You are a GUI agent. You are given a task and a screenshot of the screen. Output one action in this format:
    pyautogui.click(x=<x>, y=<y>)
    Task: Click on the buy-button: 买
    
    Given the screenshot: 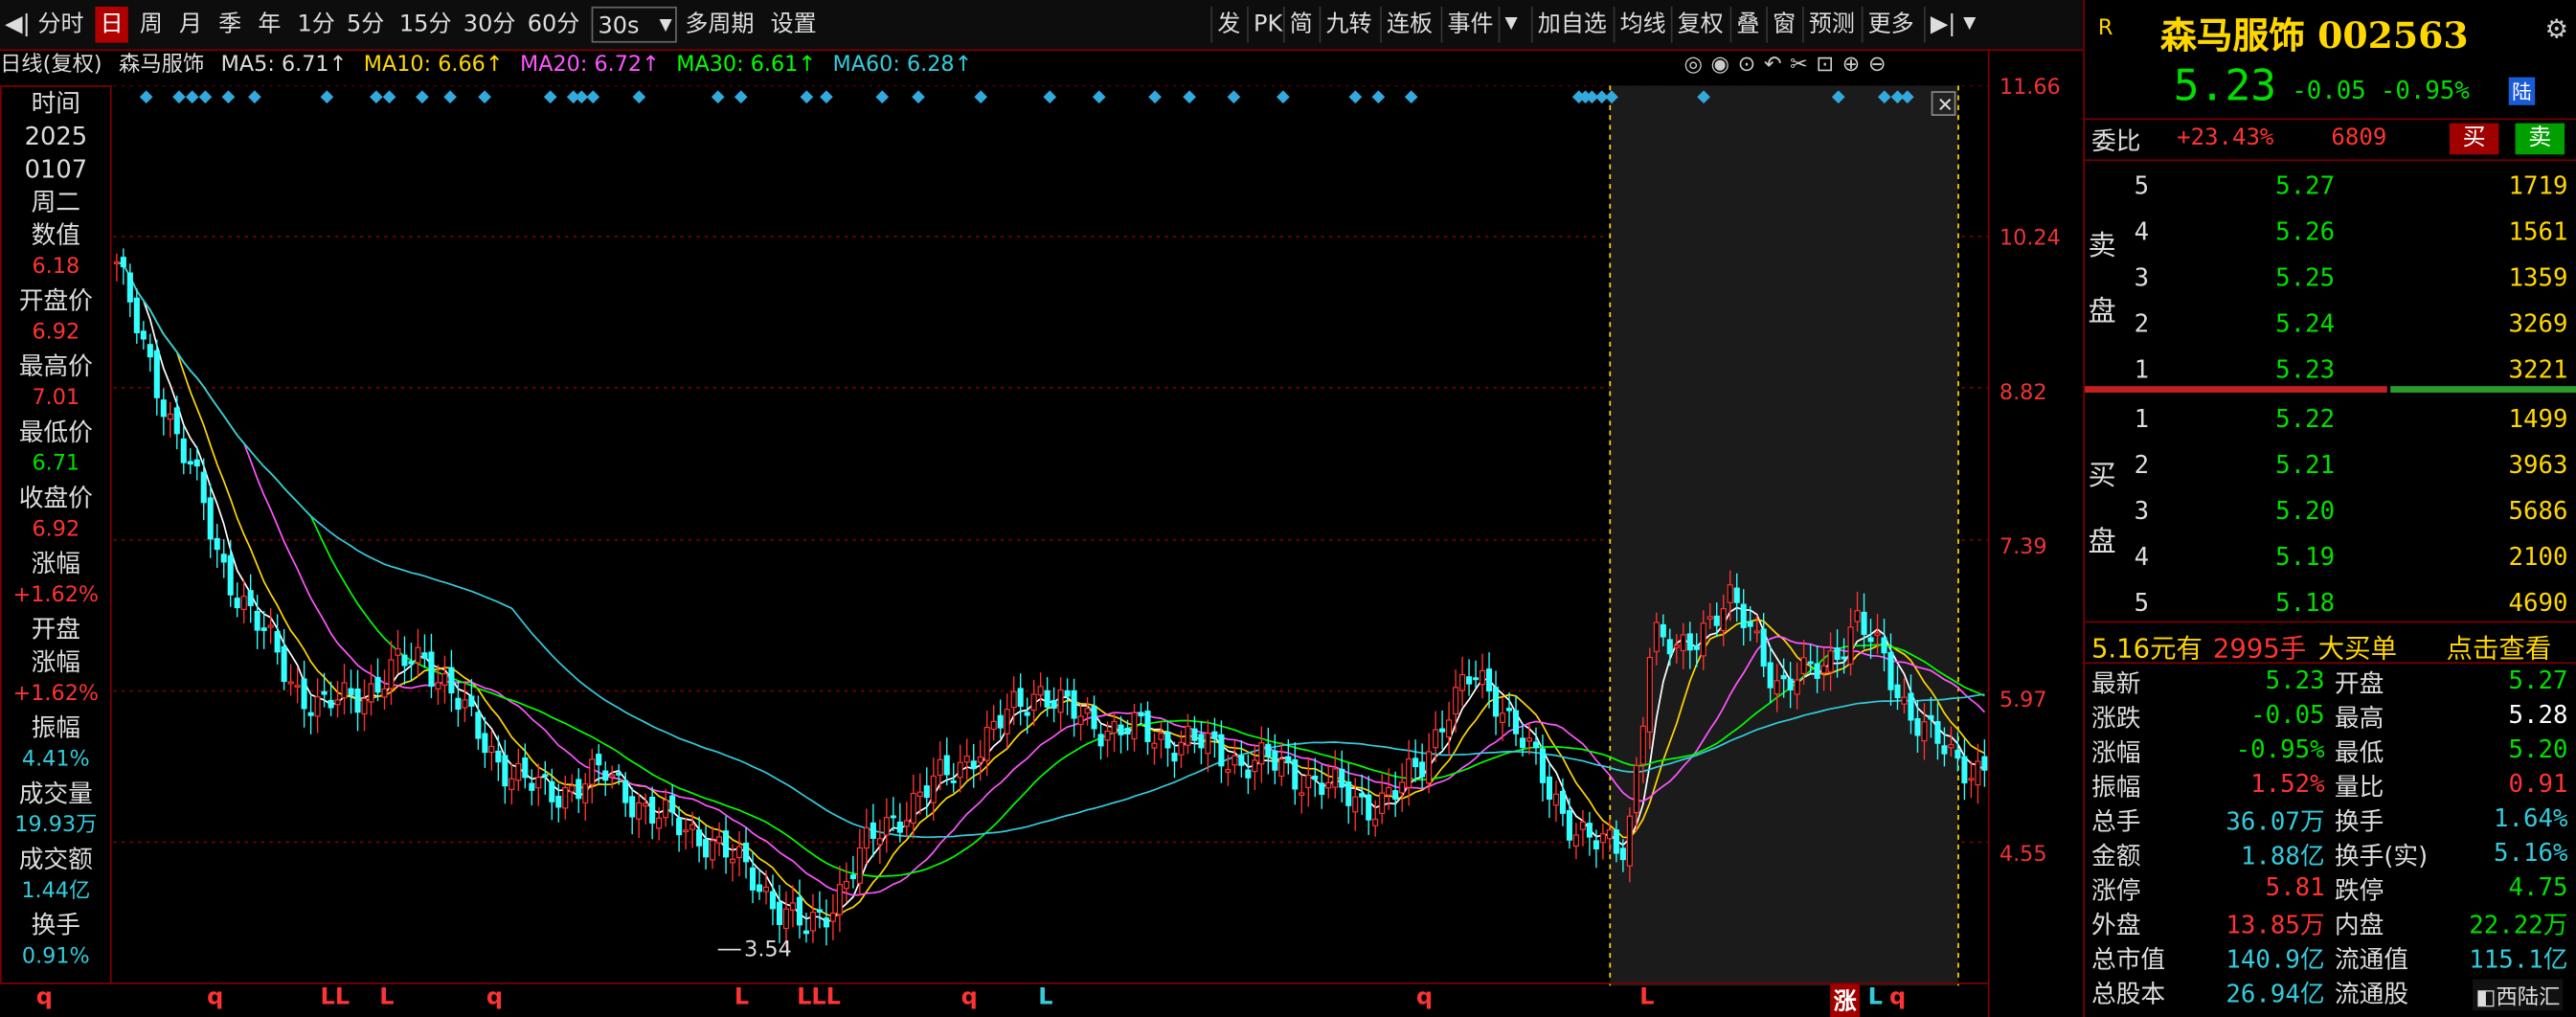 What is the action you would take?
    pyautogui.click(x=2474, y=139)
    